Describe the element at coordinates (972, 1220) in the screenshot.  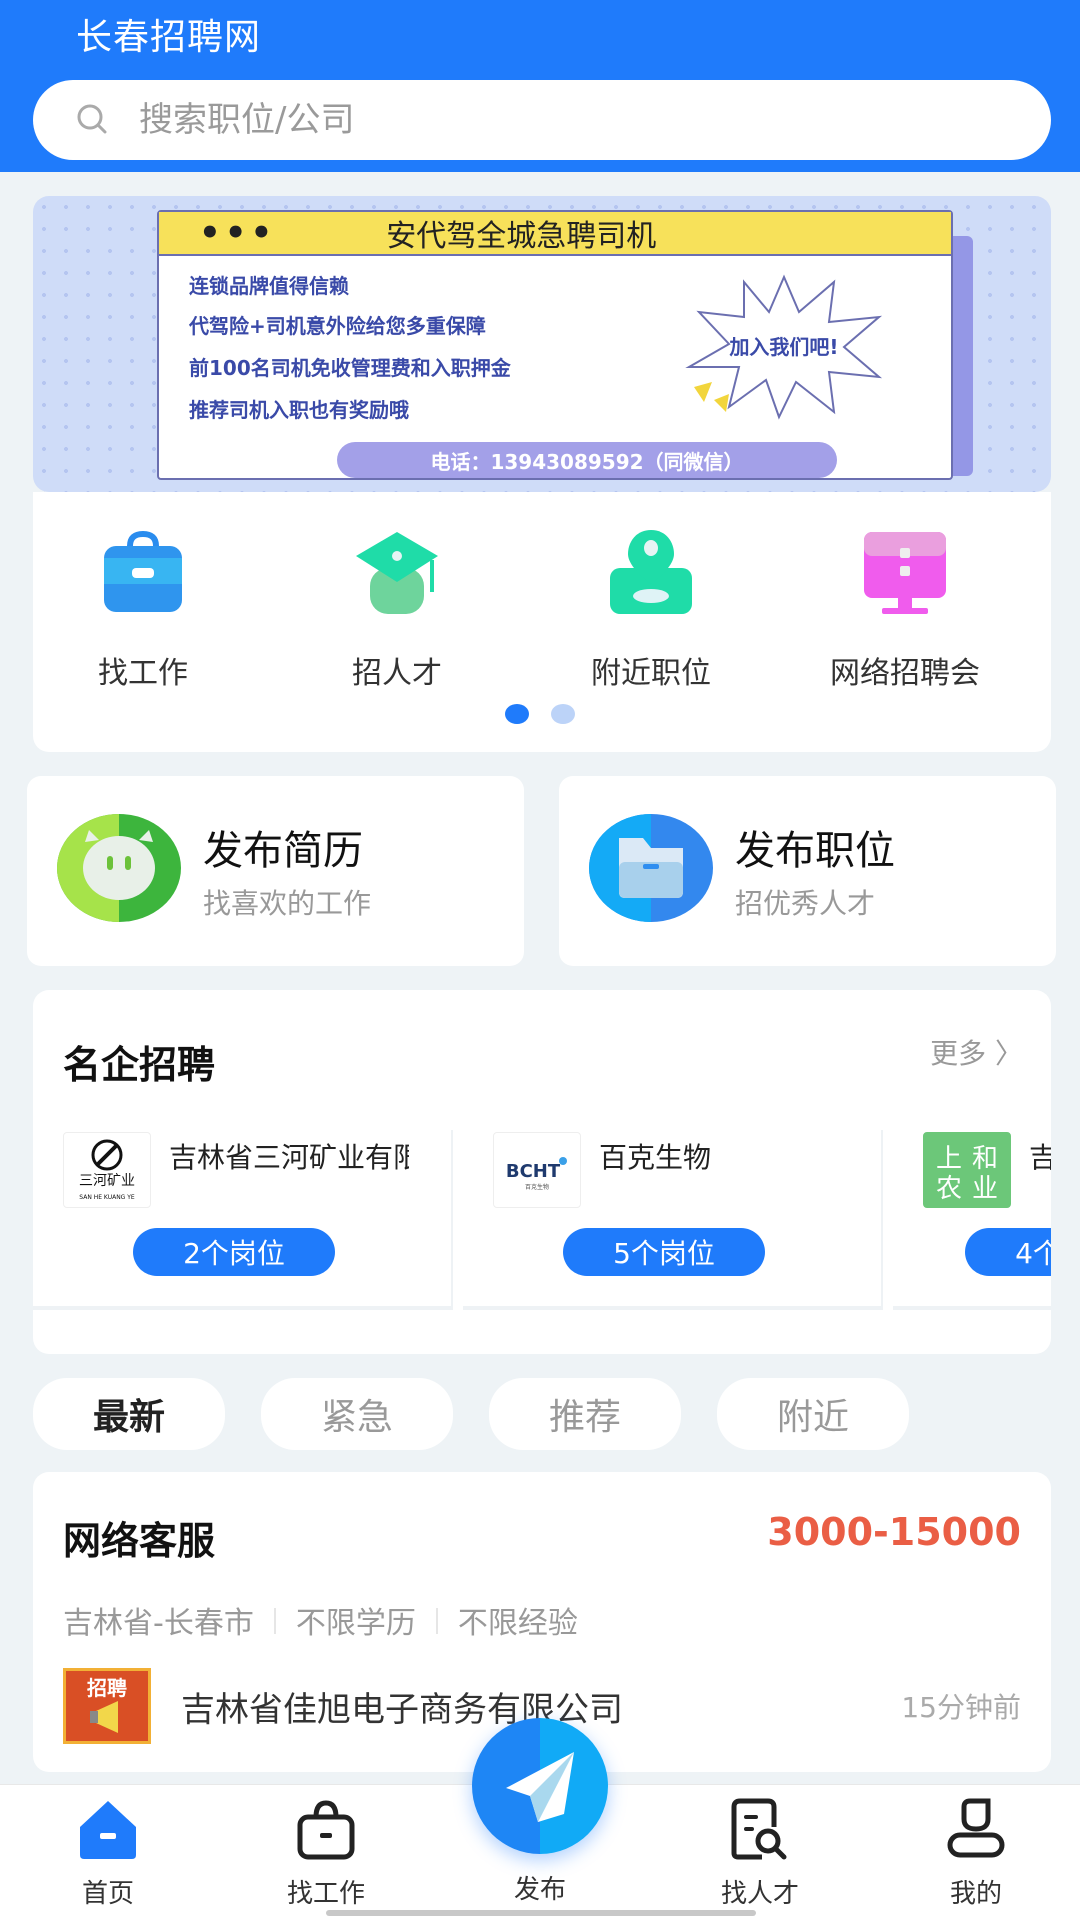
I see `company-card: 上和农业 吉 4个岗位` at that location.